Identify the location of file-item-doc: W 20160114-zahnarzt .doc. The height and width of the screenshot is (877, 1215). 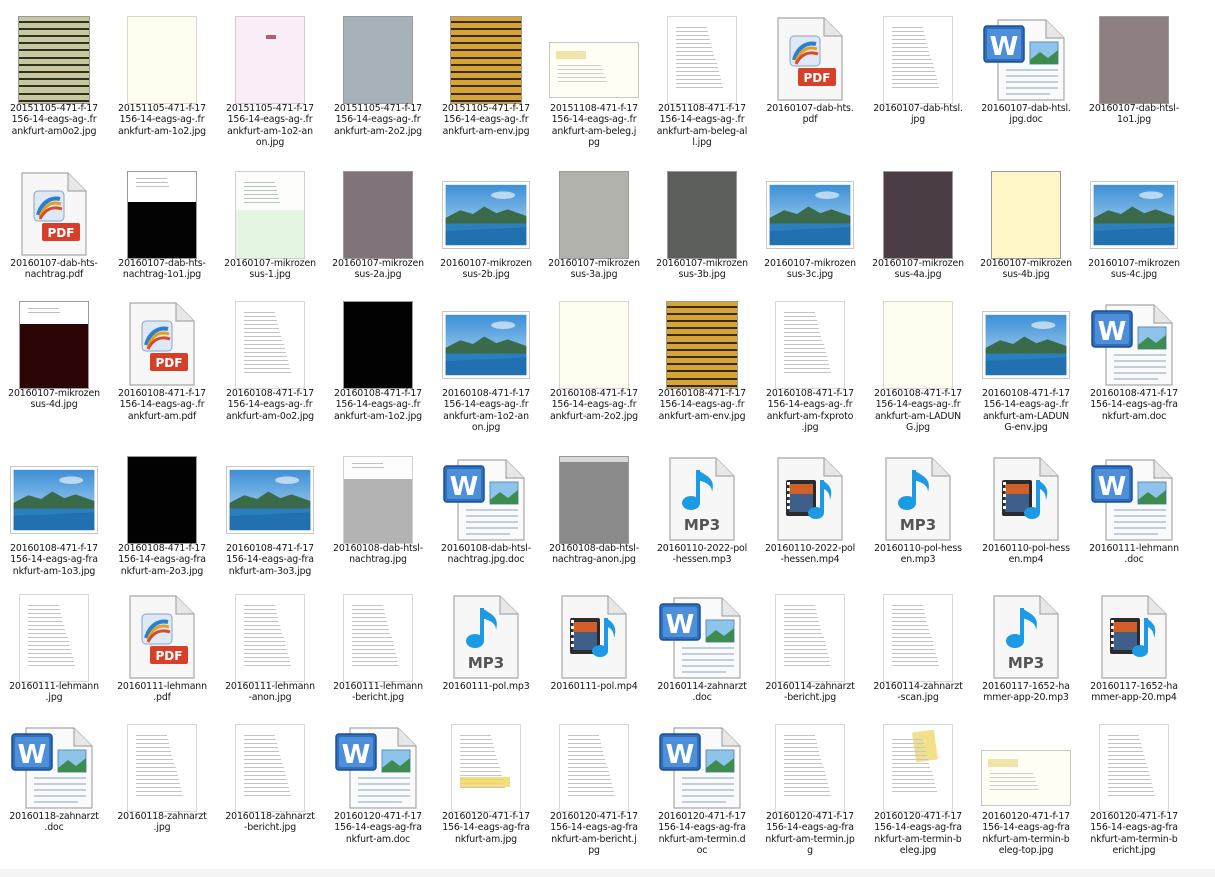
(702, 658).